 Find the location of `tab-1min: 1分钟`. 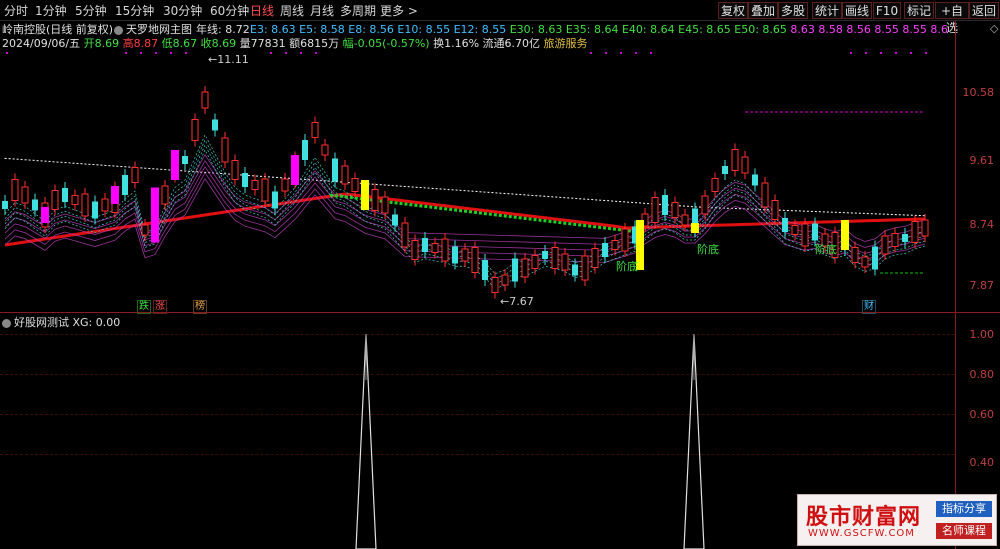

tab-1min: 1分钟 is located at coordinates (51, 11).